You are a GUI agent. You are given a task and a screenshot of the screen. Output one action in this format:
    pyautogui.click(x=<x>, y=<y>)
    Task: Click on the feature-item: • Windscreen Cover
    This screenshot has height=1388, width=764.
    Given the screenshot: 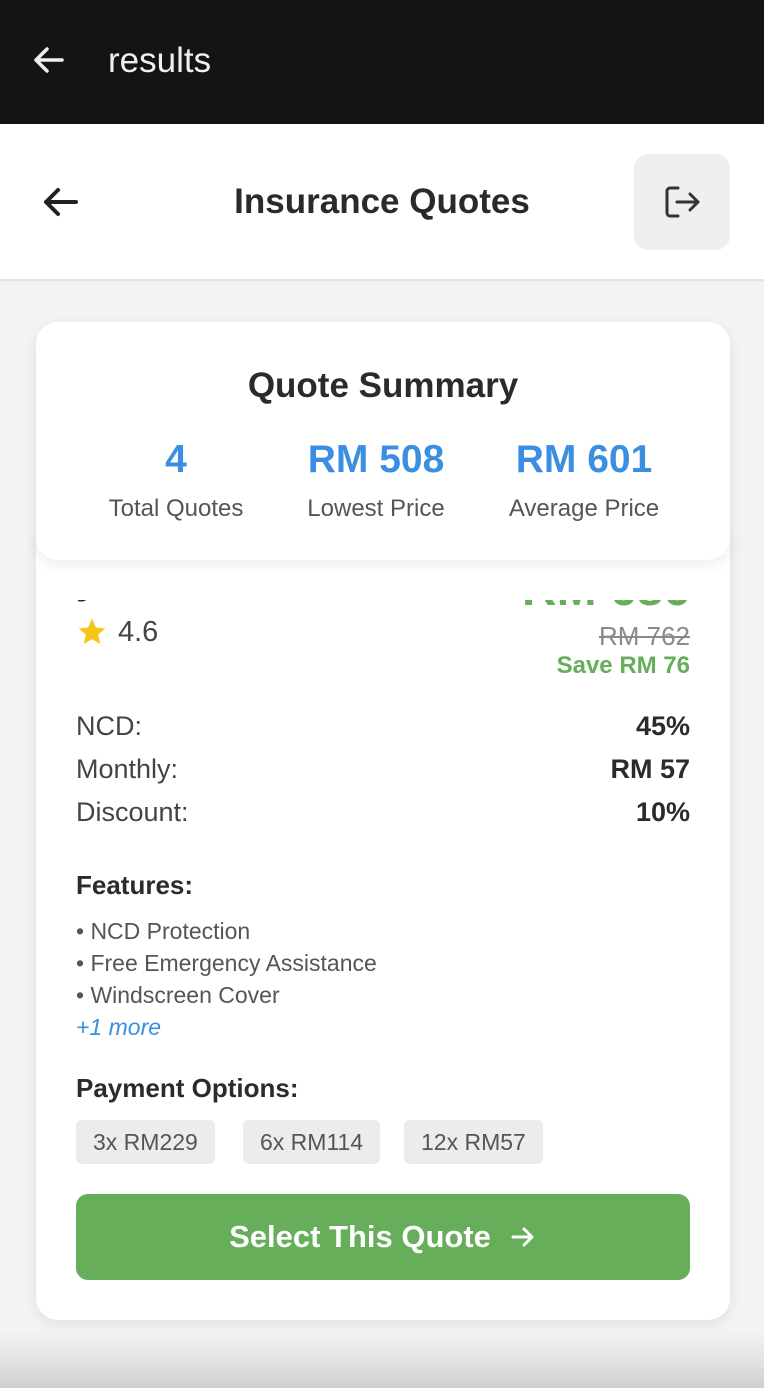 What is the action you would take?
    pyautogui.click(x=178, y=995)
    